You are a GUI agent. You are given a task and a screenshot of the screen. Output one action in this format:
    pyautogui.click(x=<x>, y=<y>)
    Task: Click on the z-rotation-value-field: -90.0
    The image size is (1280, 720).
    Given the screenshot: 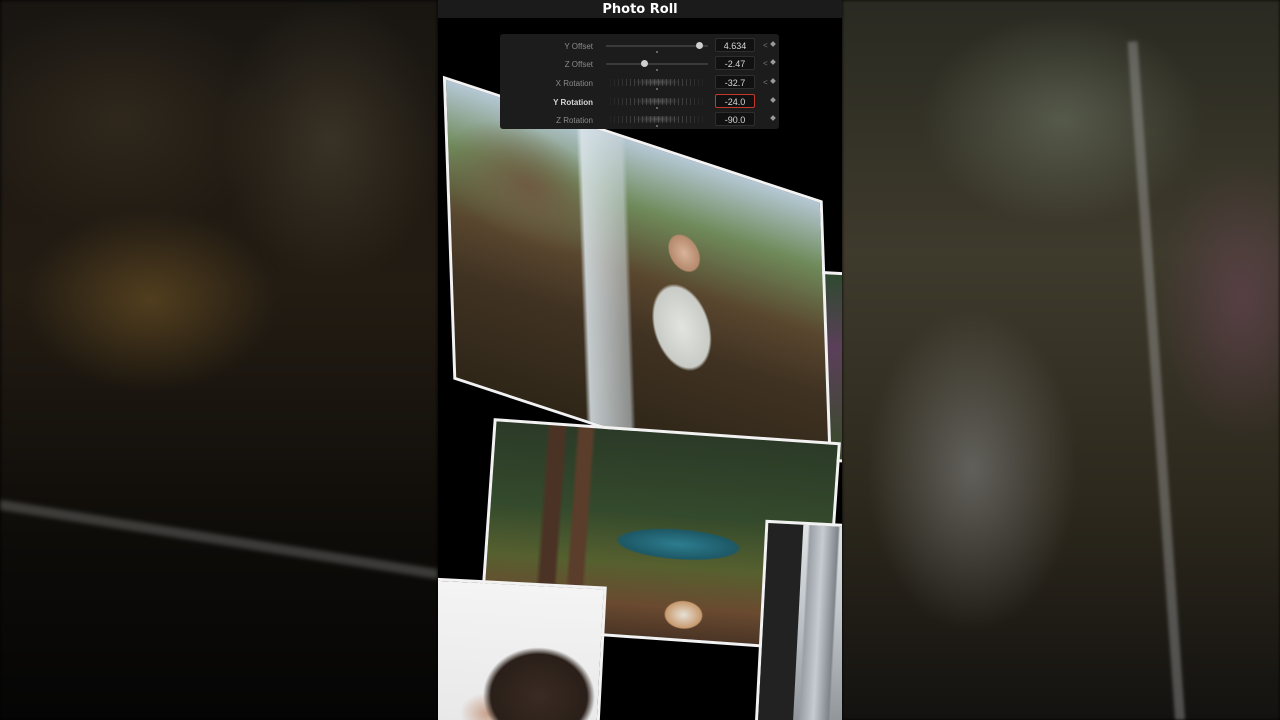 What is the action you would take?
    pyautogui.click(x=735, y=119)
    